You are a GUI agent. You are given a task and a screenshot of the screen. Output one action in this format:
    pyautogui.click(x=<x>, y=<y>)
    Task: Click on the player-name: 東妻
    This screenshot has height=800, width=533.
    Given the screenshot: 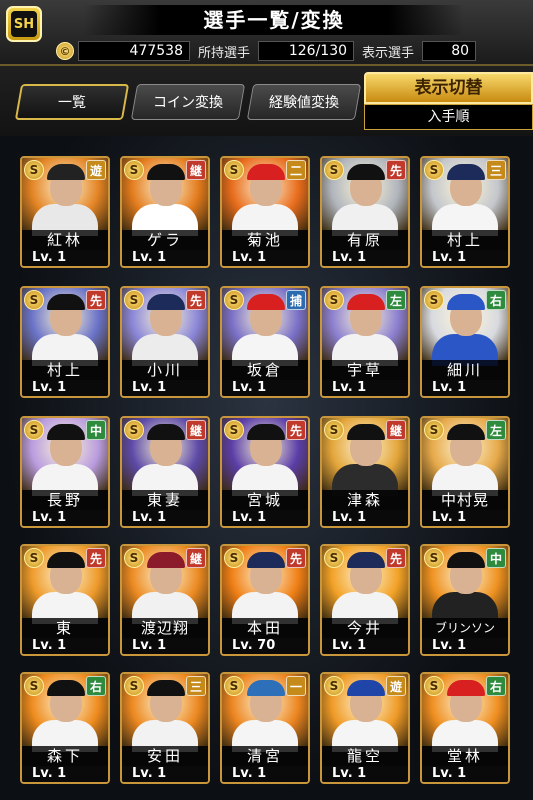 What is the action you would take?
    pyautogui.click(x=165, y=500)
    